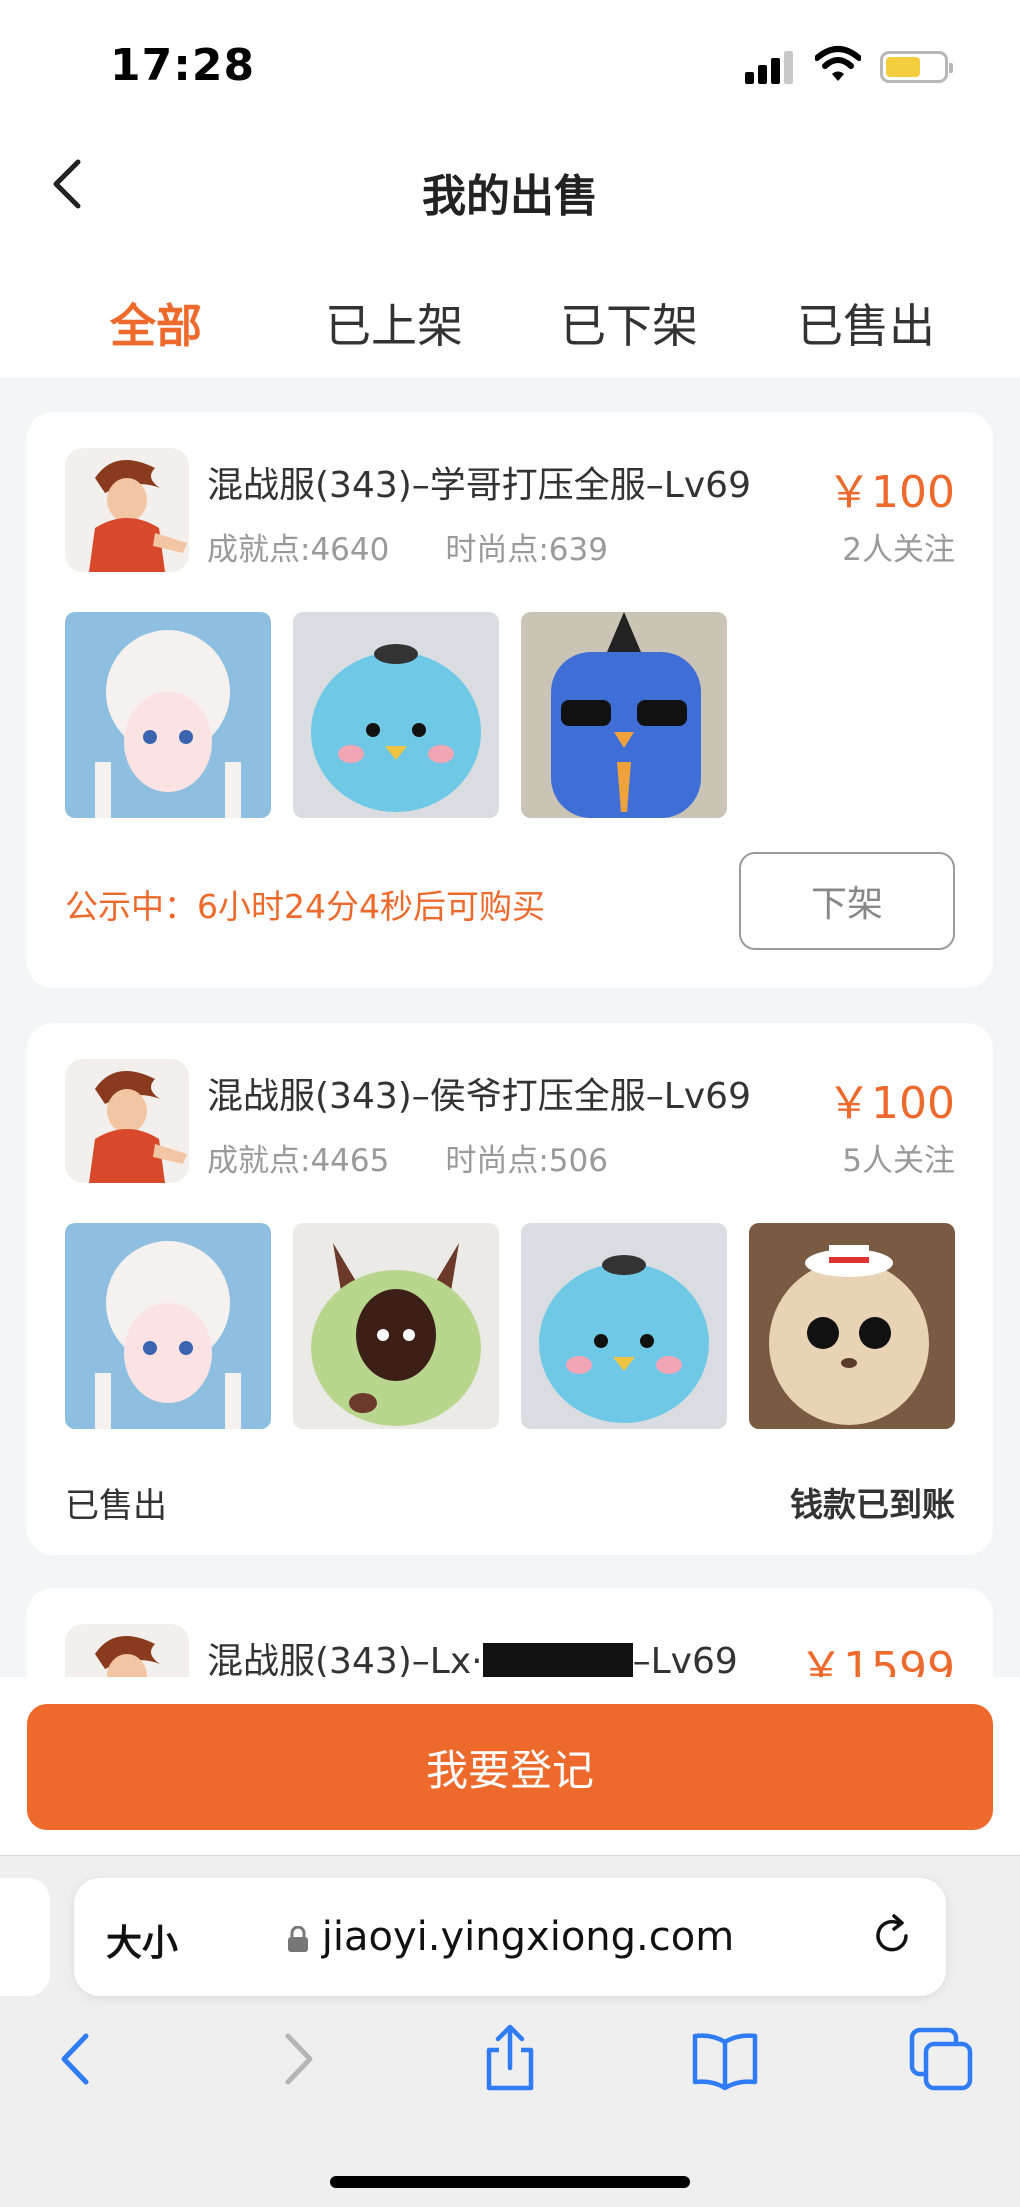 Image resolution: width=1020 pixels, height=2207 pixels. What do you see at coordinates (396, 1326) in the screenshot?
I see `skin-thumbnail-horned-monster` at bounding box center [396, 1326].